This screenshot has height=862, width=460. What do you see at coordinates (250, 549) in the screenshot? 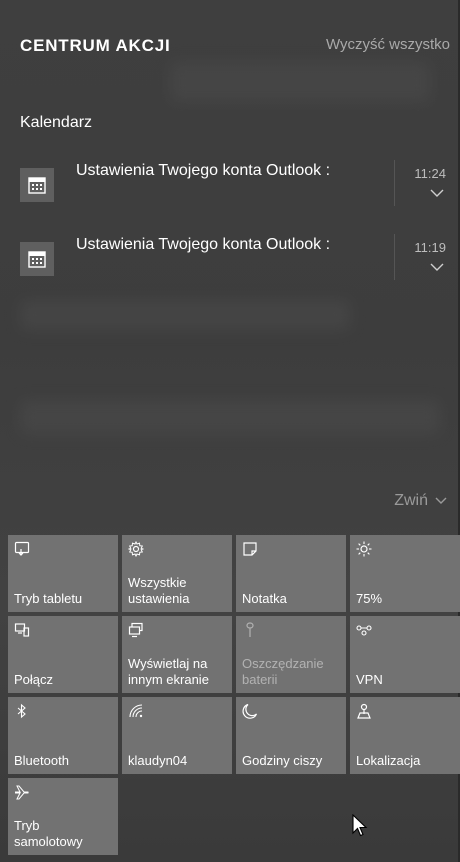
I see `note-icon` at bounding box center [250, 549].